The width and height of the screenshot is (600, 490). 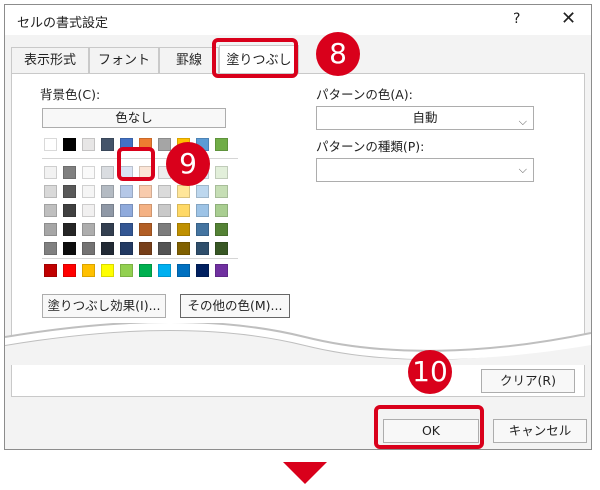 What do you see at coordinates (140, 258) in the screenshot?
I see `palette-separator` at bounding box center [140, 258].